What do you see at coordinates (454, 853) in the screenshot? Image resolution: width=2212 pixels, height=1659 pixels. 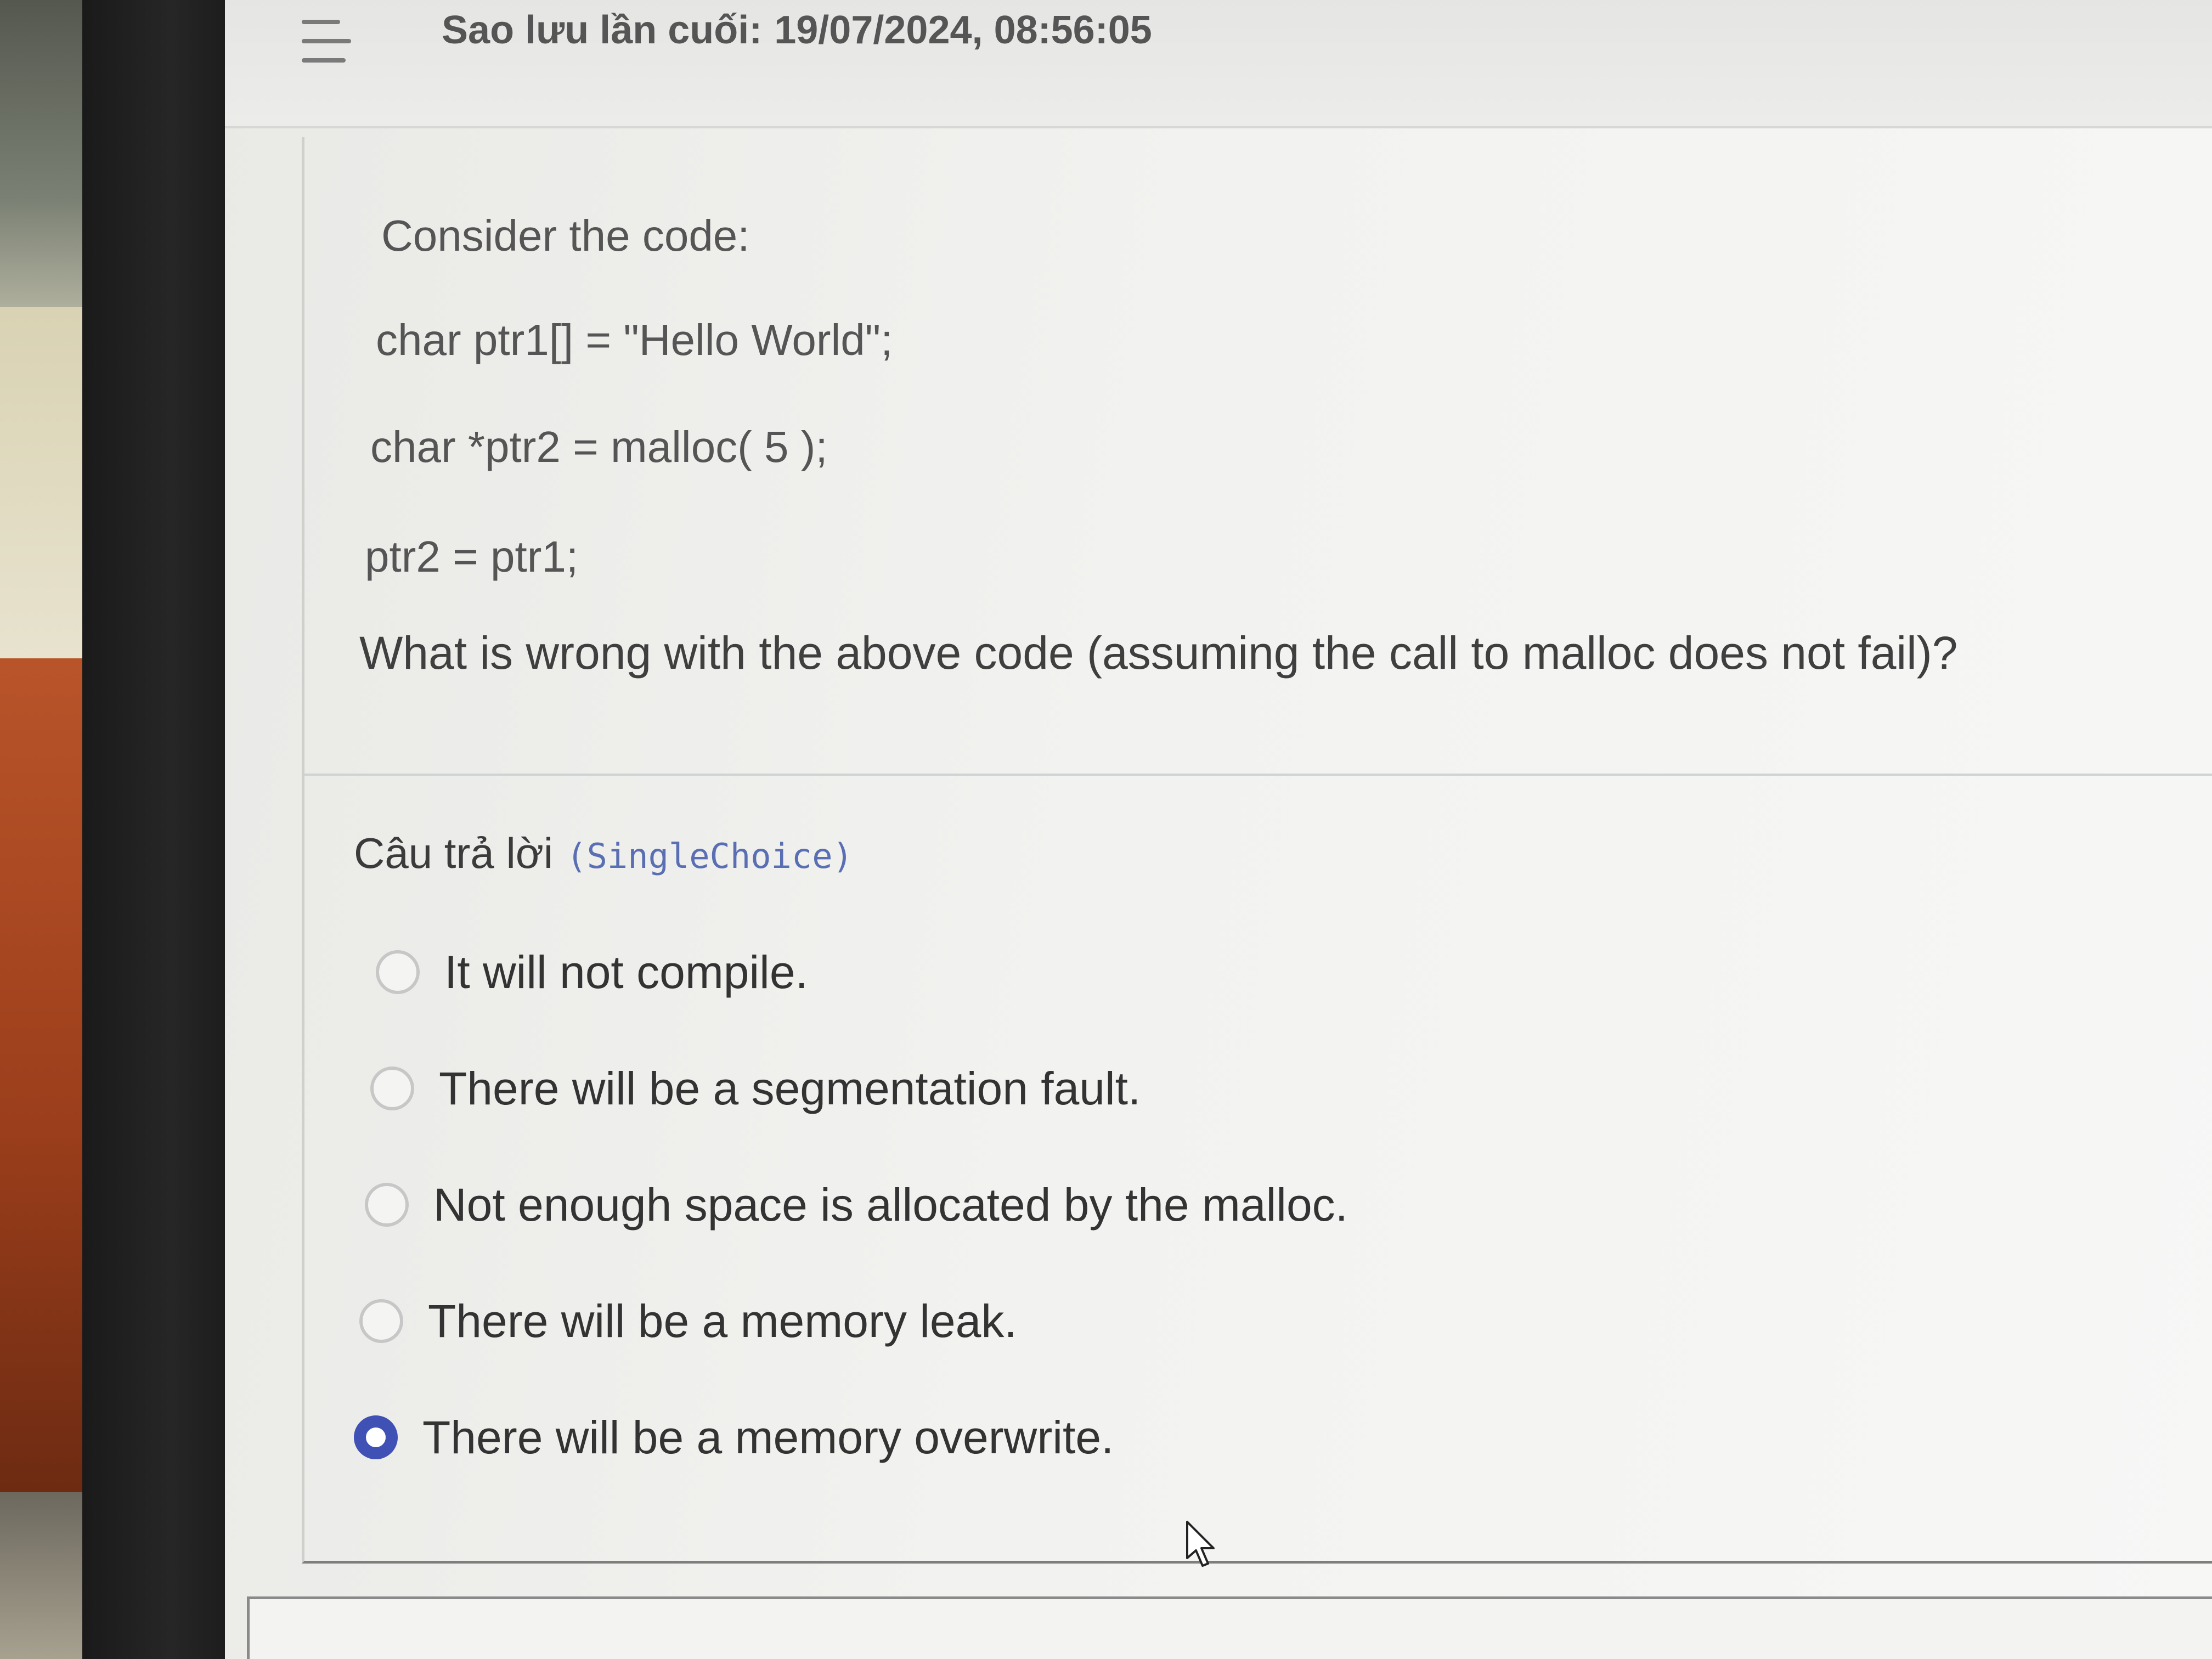 I see `answers-heading-label: Câu trả lời` at bounding box center [454, 853].